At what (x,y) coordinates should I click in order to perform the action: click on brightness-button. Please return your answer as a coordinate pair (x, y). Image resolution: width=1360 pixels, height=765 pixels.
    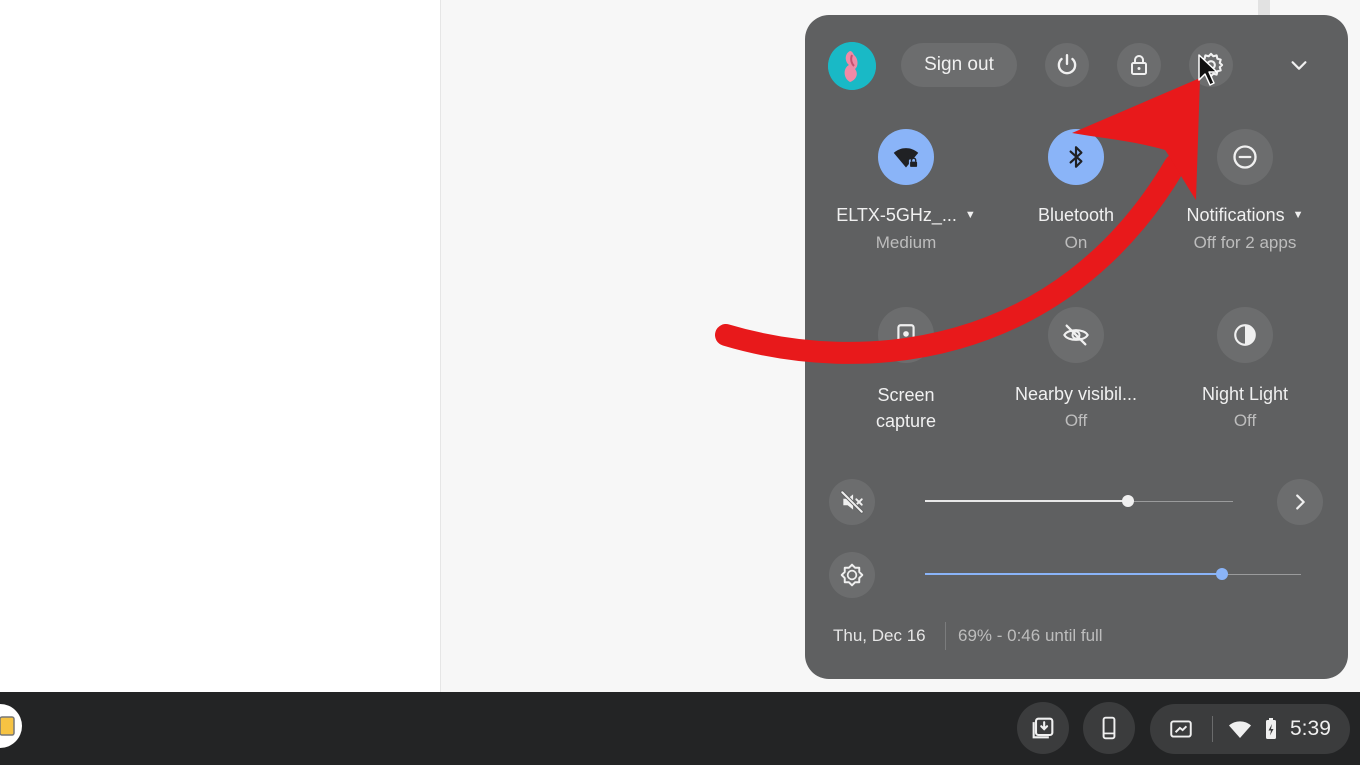
    Looking at the image, I should click on (852, 575).